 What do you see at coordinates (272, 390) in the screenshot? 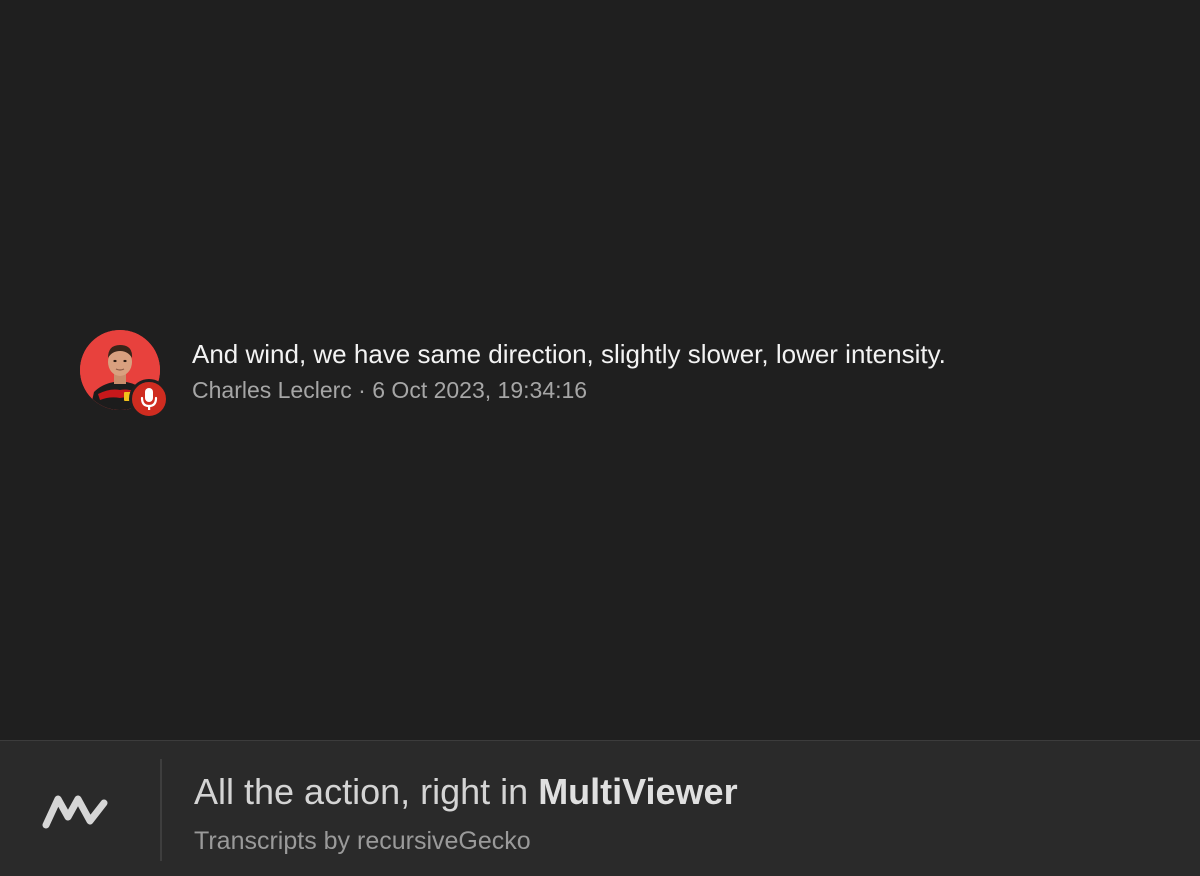
I see `driver-name: Charles Leclerc` at bounding box center [272, 390].